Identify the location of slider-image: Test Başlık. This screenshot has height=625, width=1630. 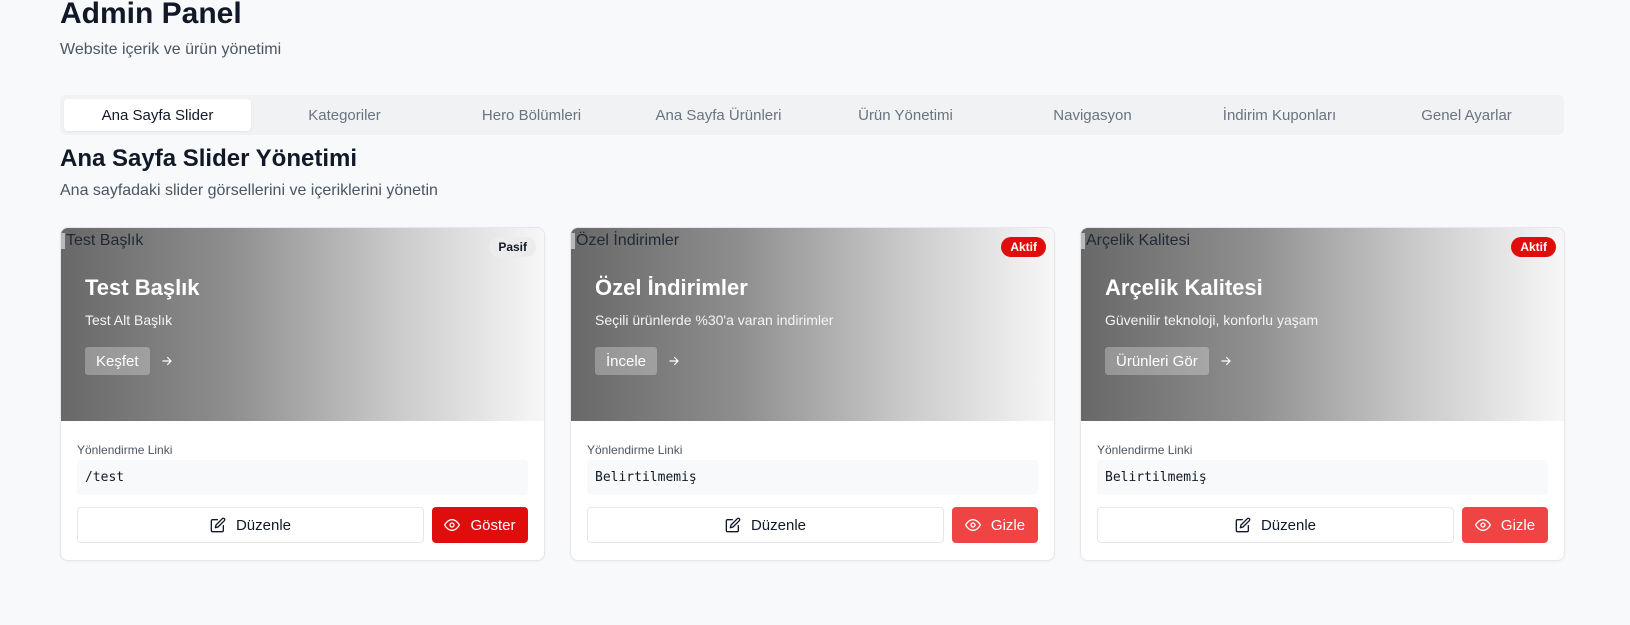
(102, 241).